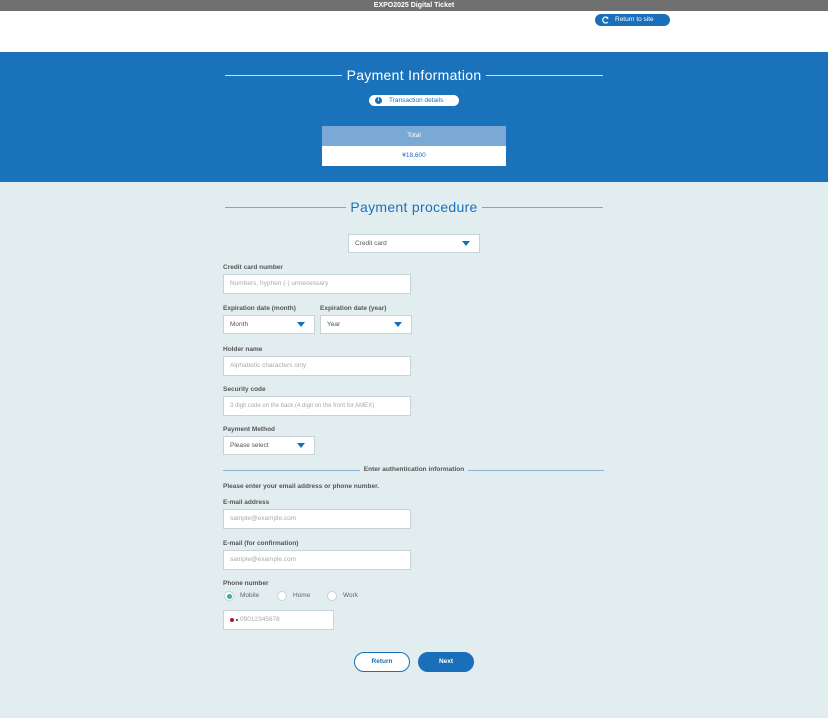  I want to click on holder-name-label: Holder name, so click(243, 349).